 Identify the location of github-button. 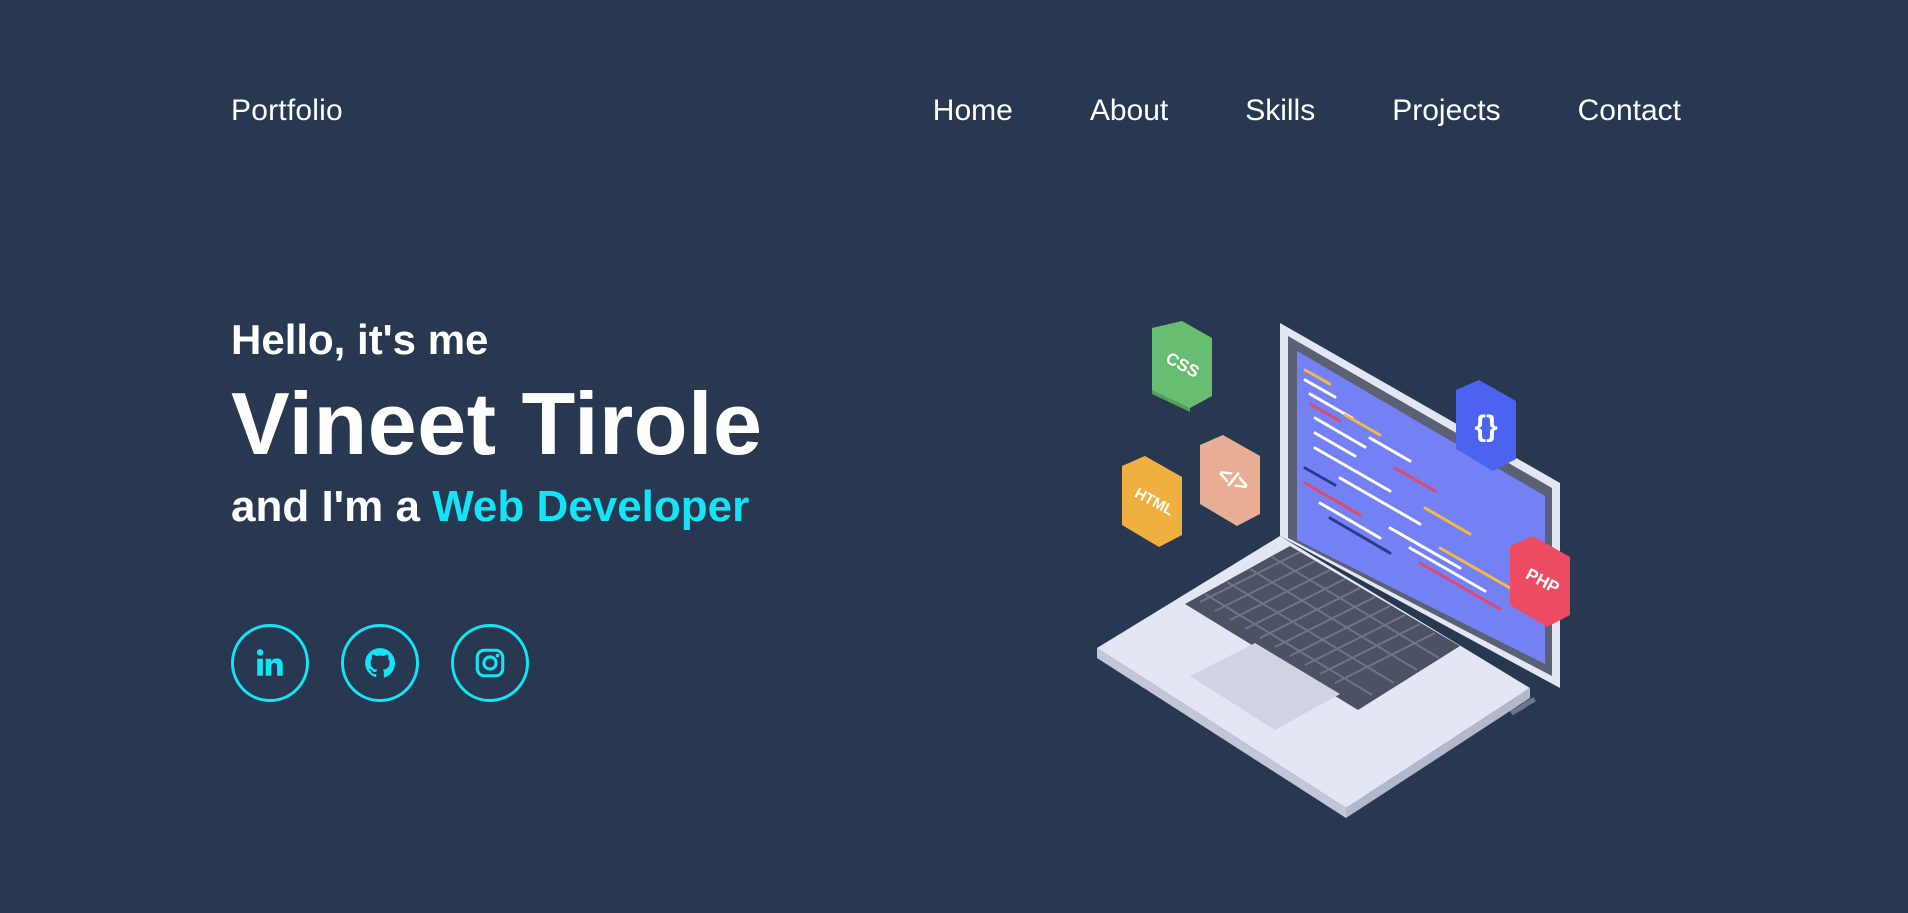
(380, 663).